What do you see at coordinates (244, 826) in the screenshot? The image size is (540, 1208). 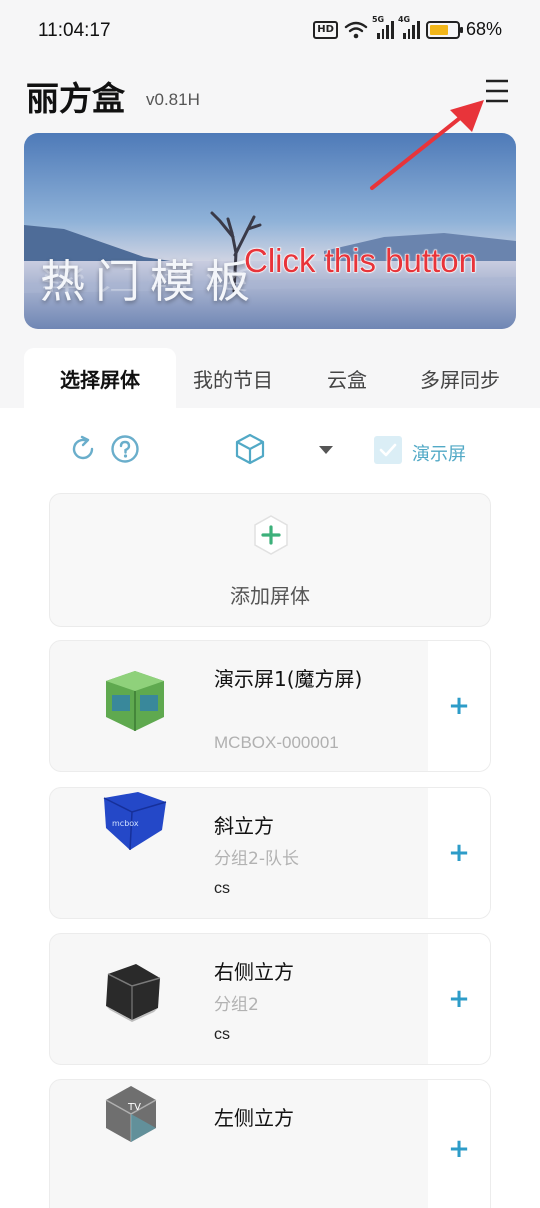 I see `device-name: 斜立方` at bounding box center [244, 826].